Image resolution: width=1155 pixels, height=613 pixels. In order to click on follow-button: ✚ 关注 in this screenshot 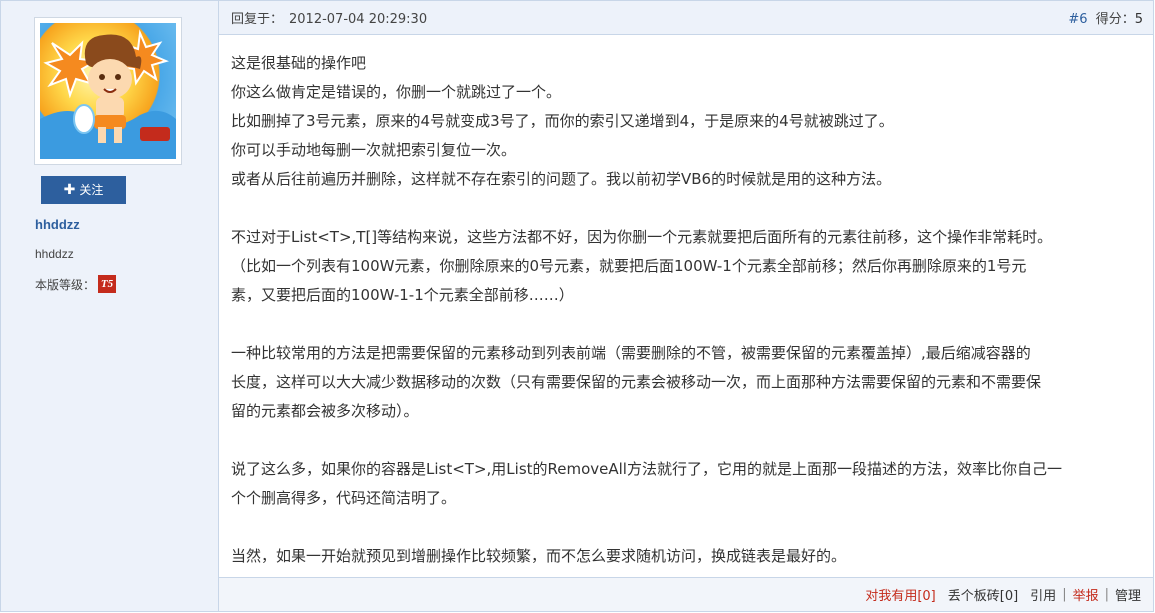, I will do `click(83, 190)`.